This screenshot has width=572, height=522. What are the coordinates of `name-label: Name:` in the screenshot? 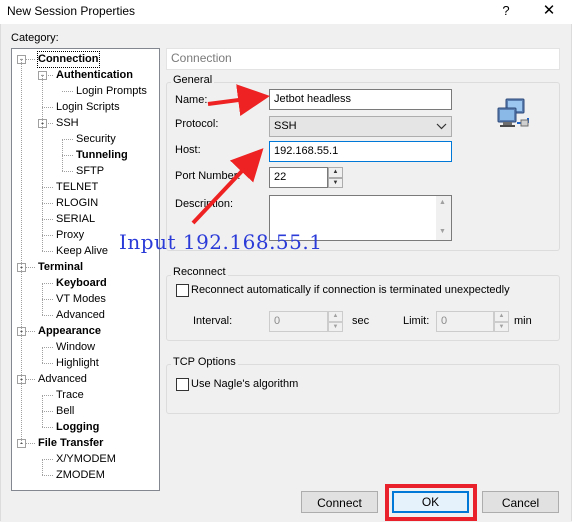 It's located at (191, 100).